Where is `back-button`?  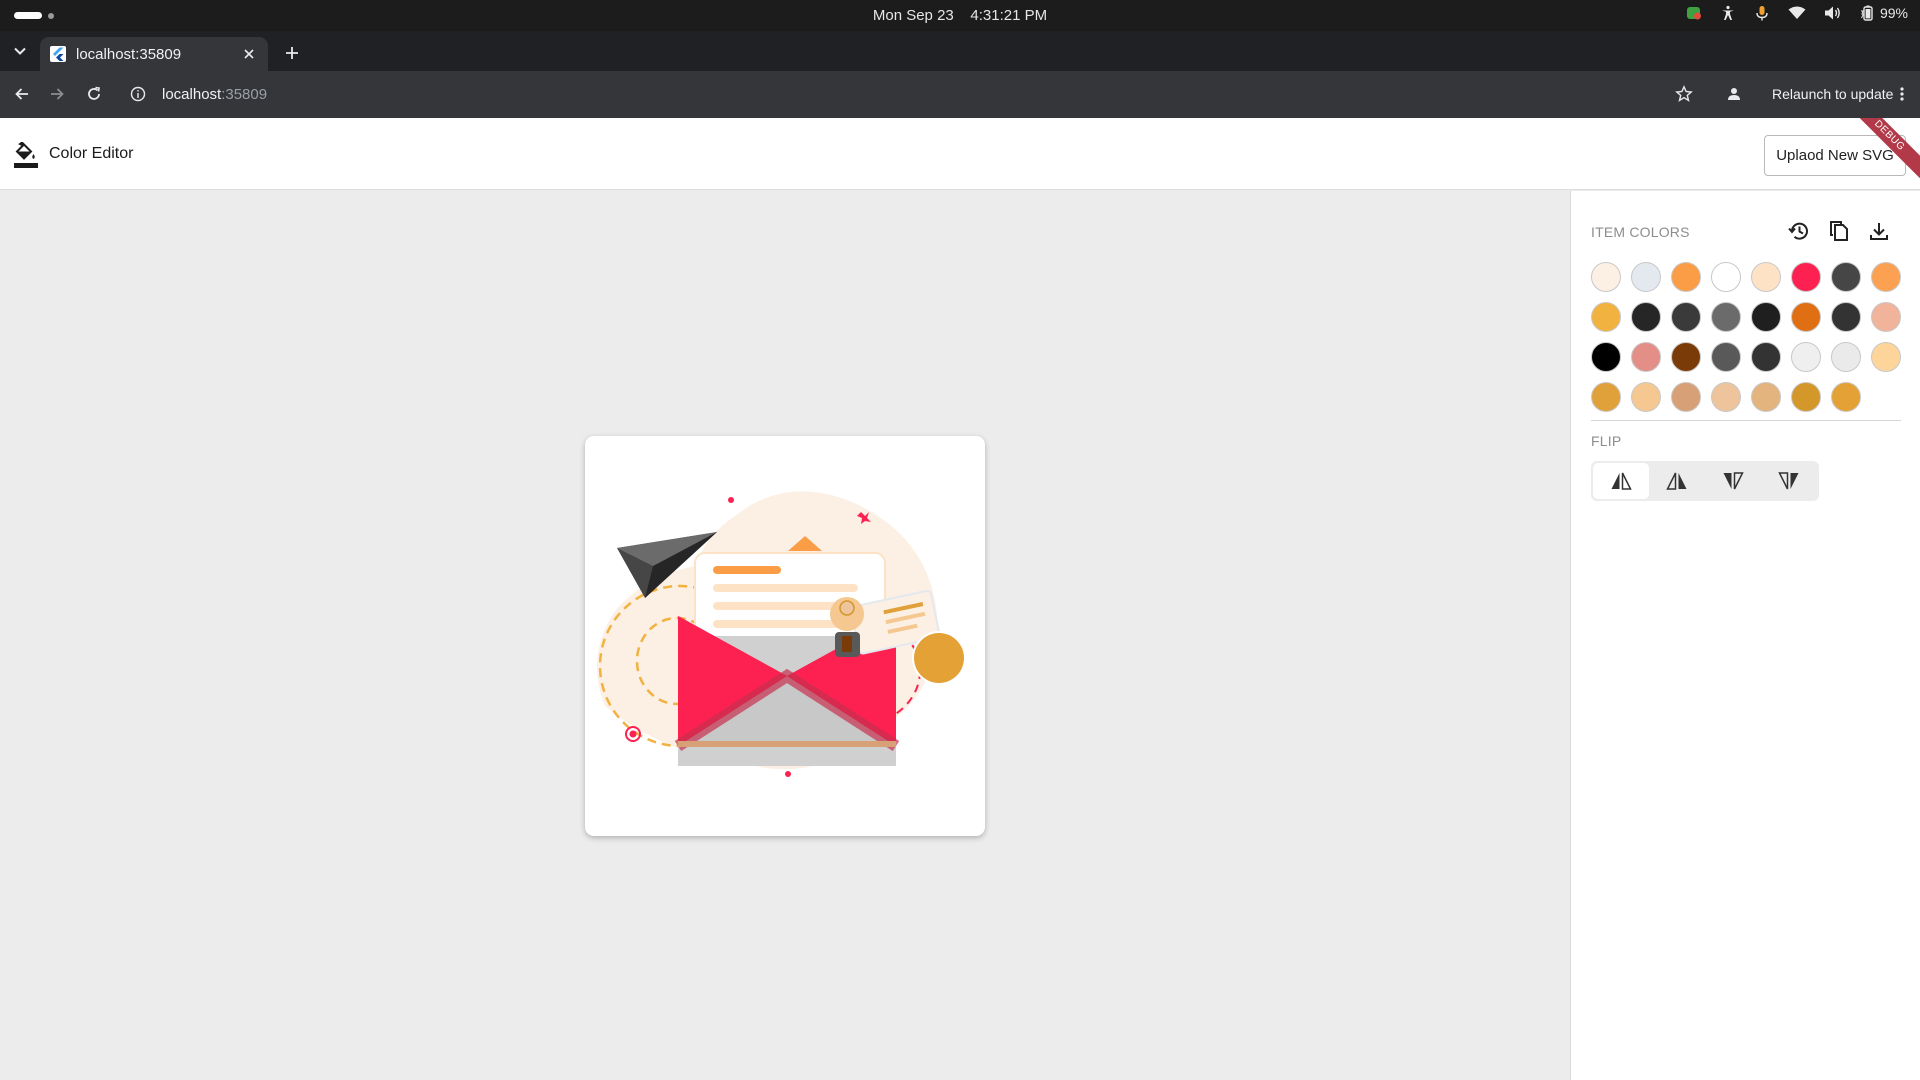
back-button is located at coordinates (22, 94).